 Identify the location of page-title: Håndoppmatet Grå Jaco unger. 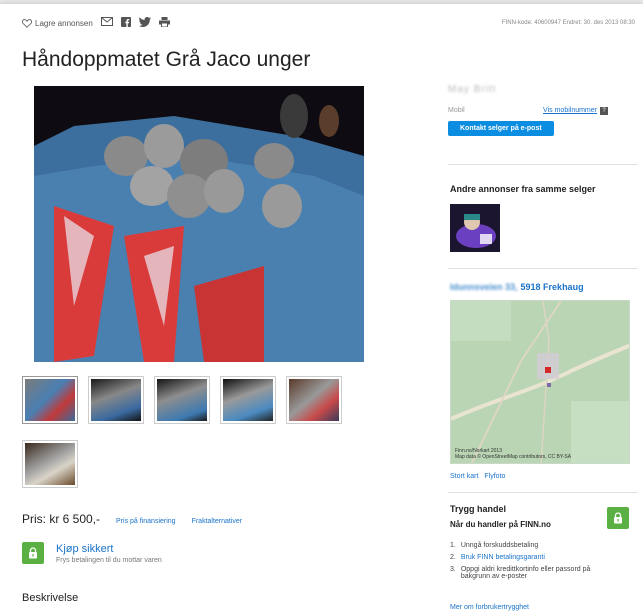
(166, 59).